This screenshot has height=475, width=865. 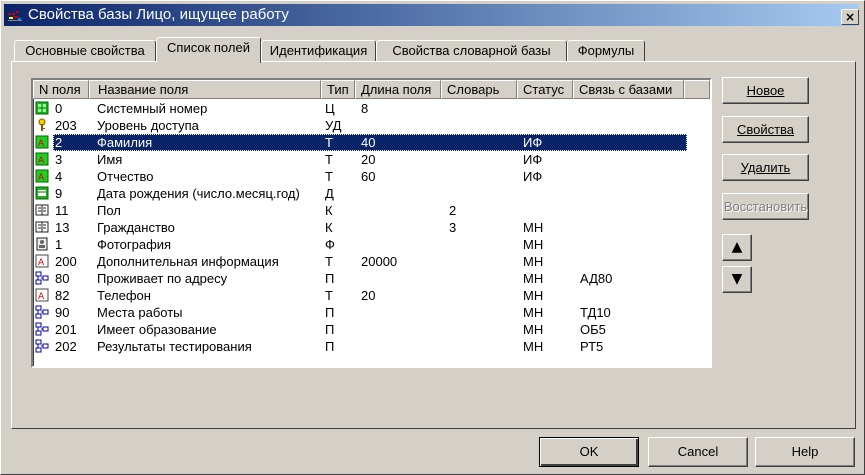 I want to click on tab-main-properties: Основные свойства, so click(x=85, y=50).